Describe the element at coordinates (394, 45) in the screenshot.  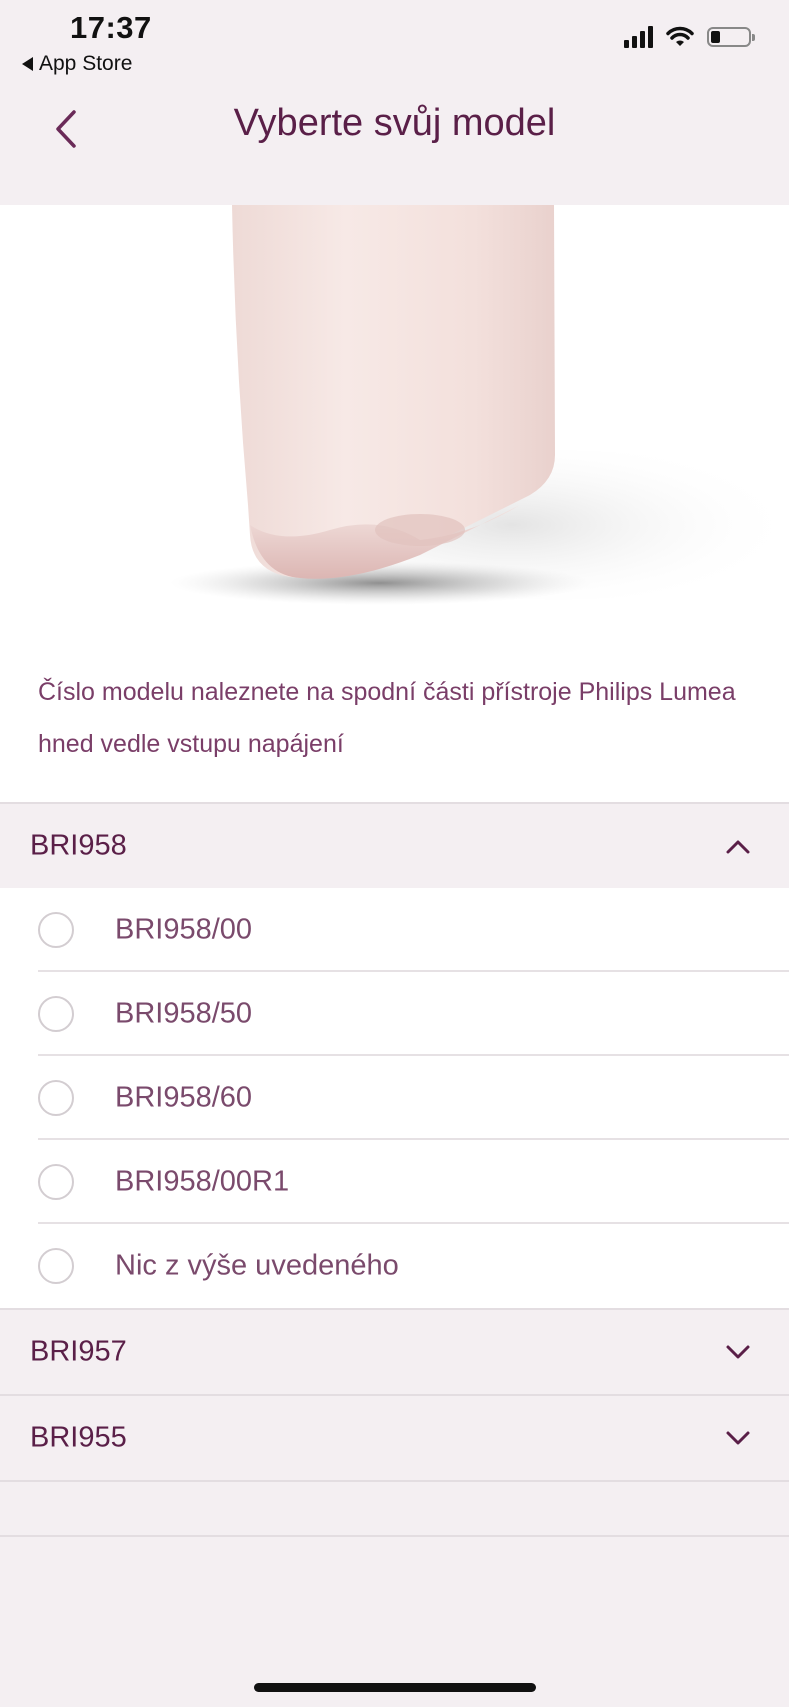
I see `status-bar: 17:37 App Store` at that location.